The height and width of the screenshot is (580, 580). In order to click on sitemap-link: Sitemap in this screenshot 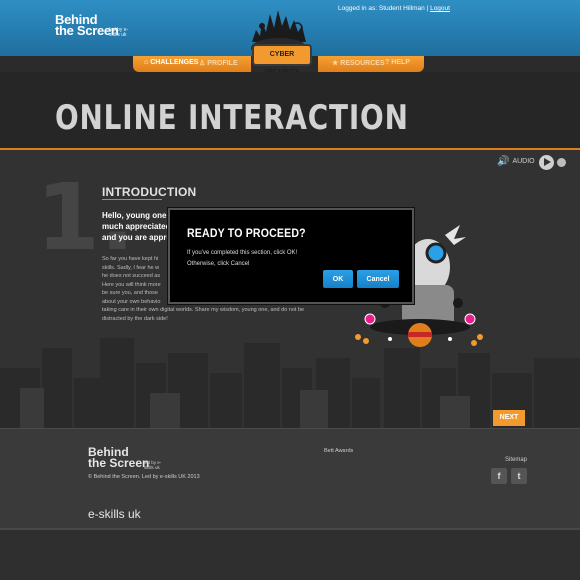, I will do `click(516, 460)`.